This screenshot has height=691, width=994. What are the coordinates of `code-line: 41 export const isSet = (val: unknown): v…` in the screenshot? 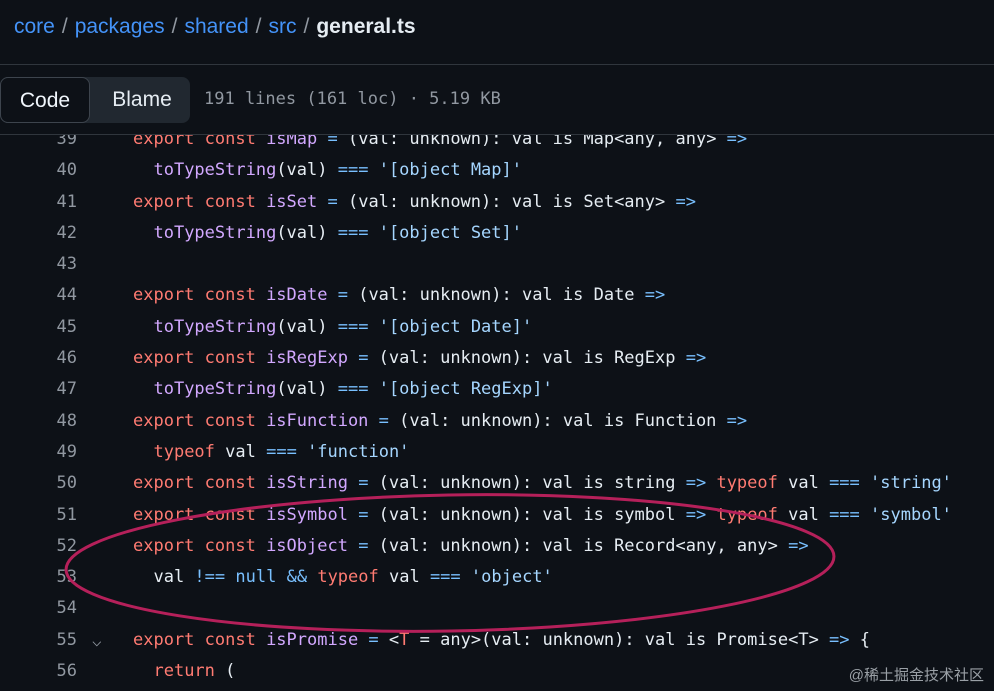 It's located at (497, 202).